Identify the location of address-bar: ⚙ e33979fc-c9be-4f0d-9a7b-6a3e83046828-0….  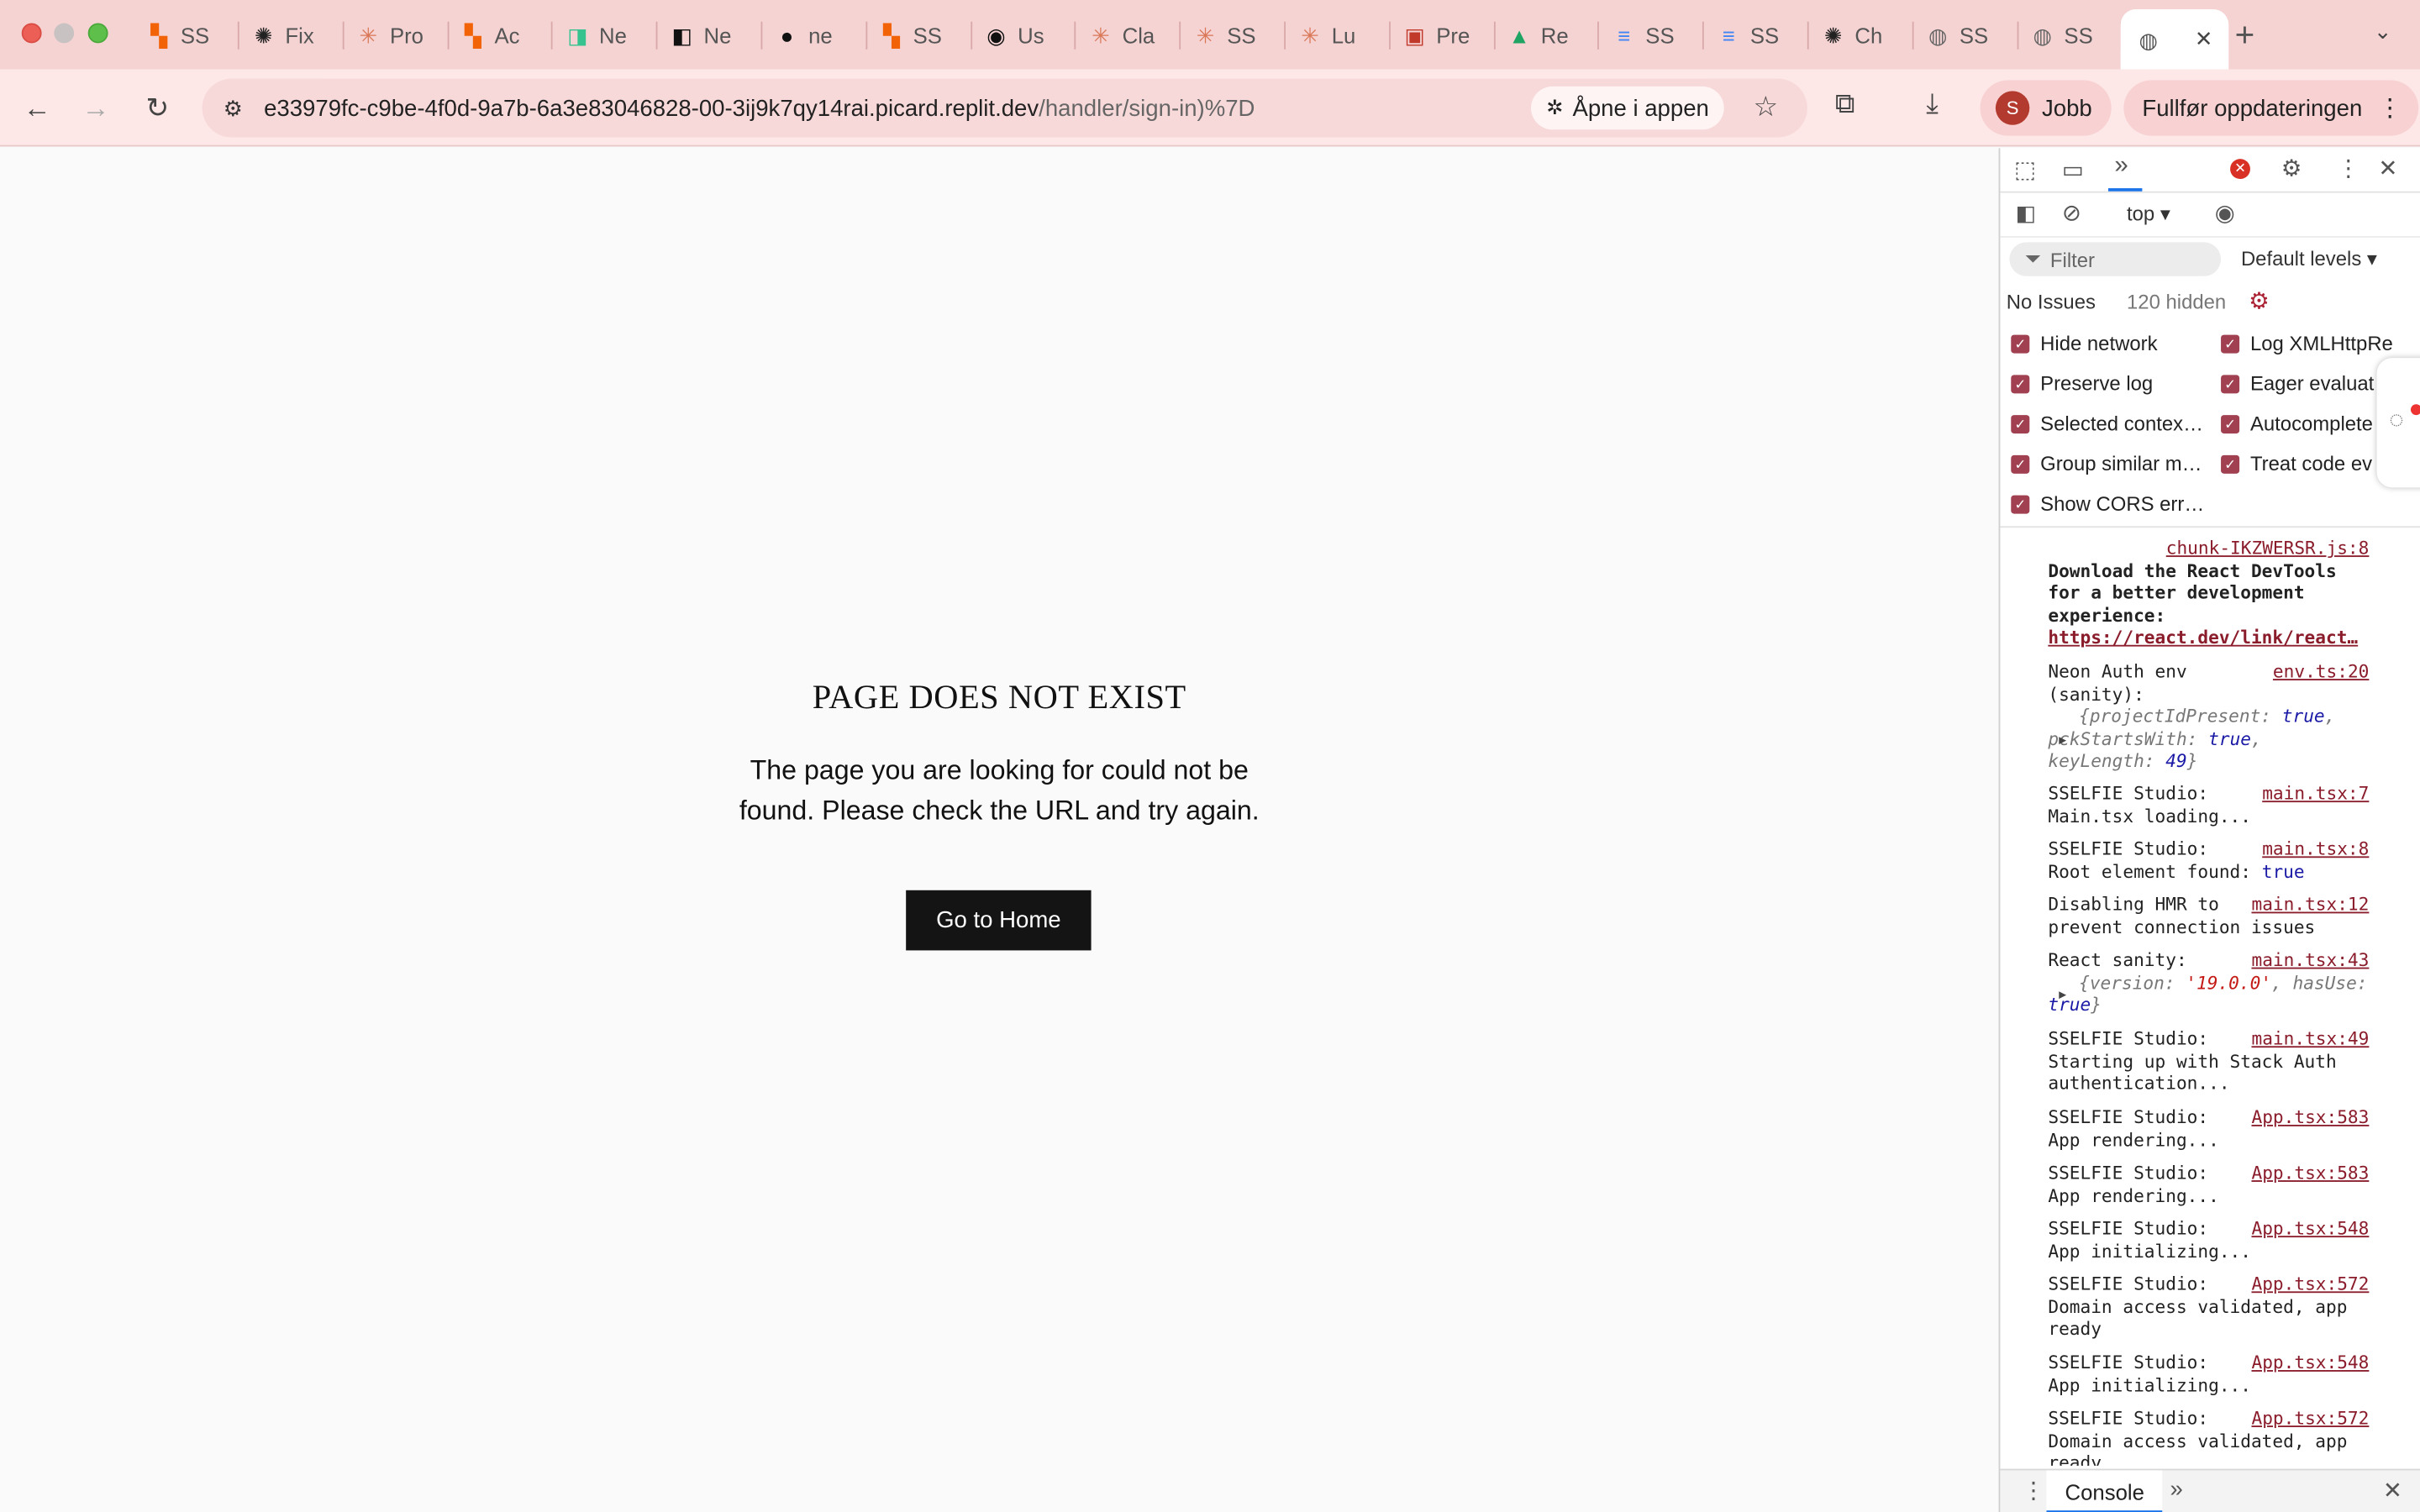
(1004, 108).